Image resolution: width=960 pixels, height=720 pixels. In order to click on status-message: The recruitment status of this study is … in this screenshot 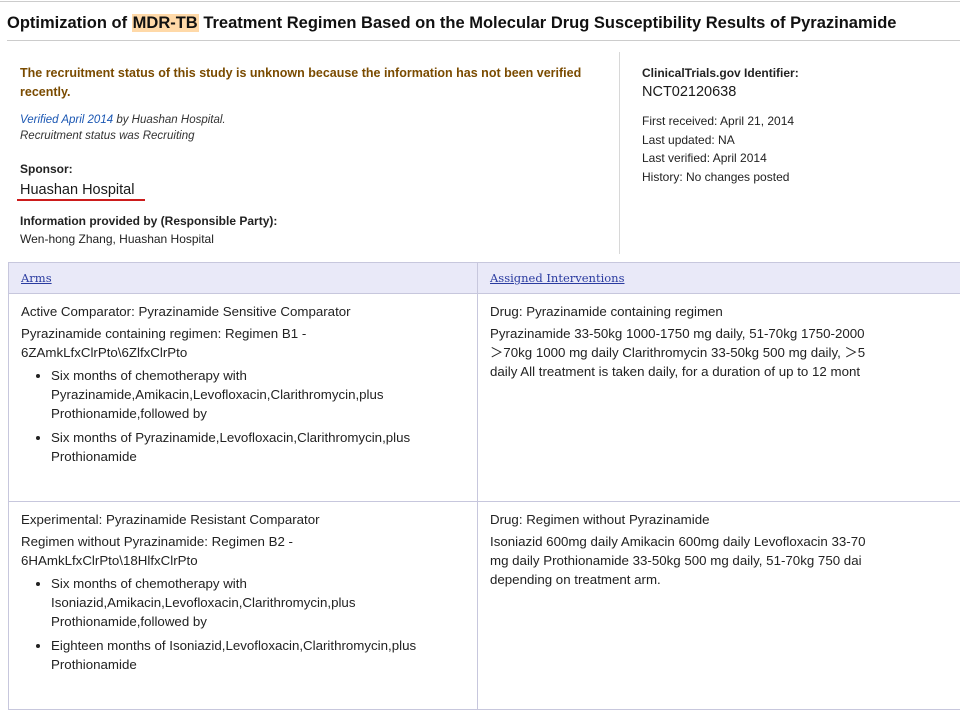, I will do `click(301, 82)`.